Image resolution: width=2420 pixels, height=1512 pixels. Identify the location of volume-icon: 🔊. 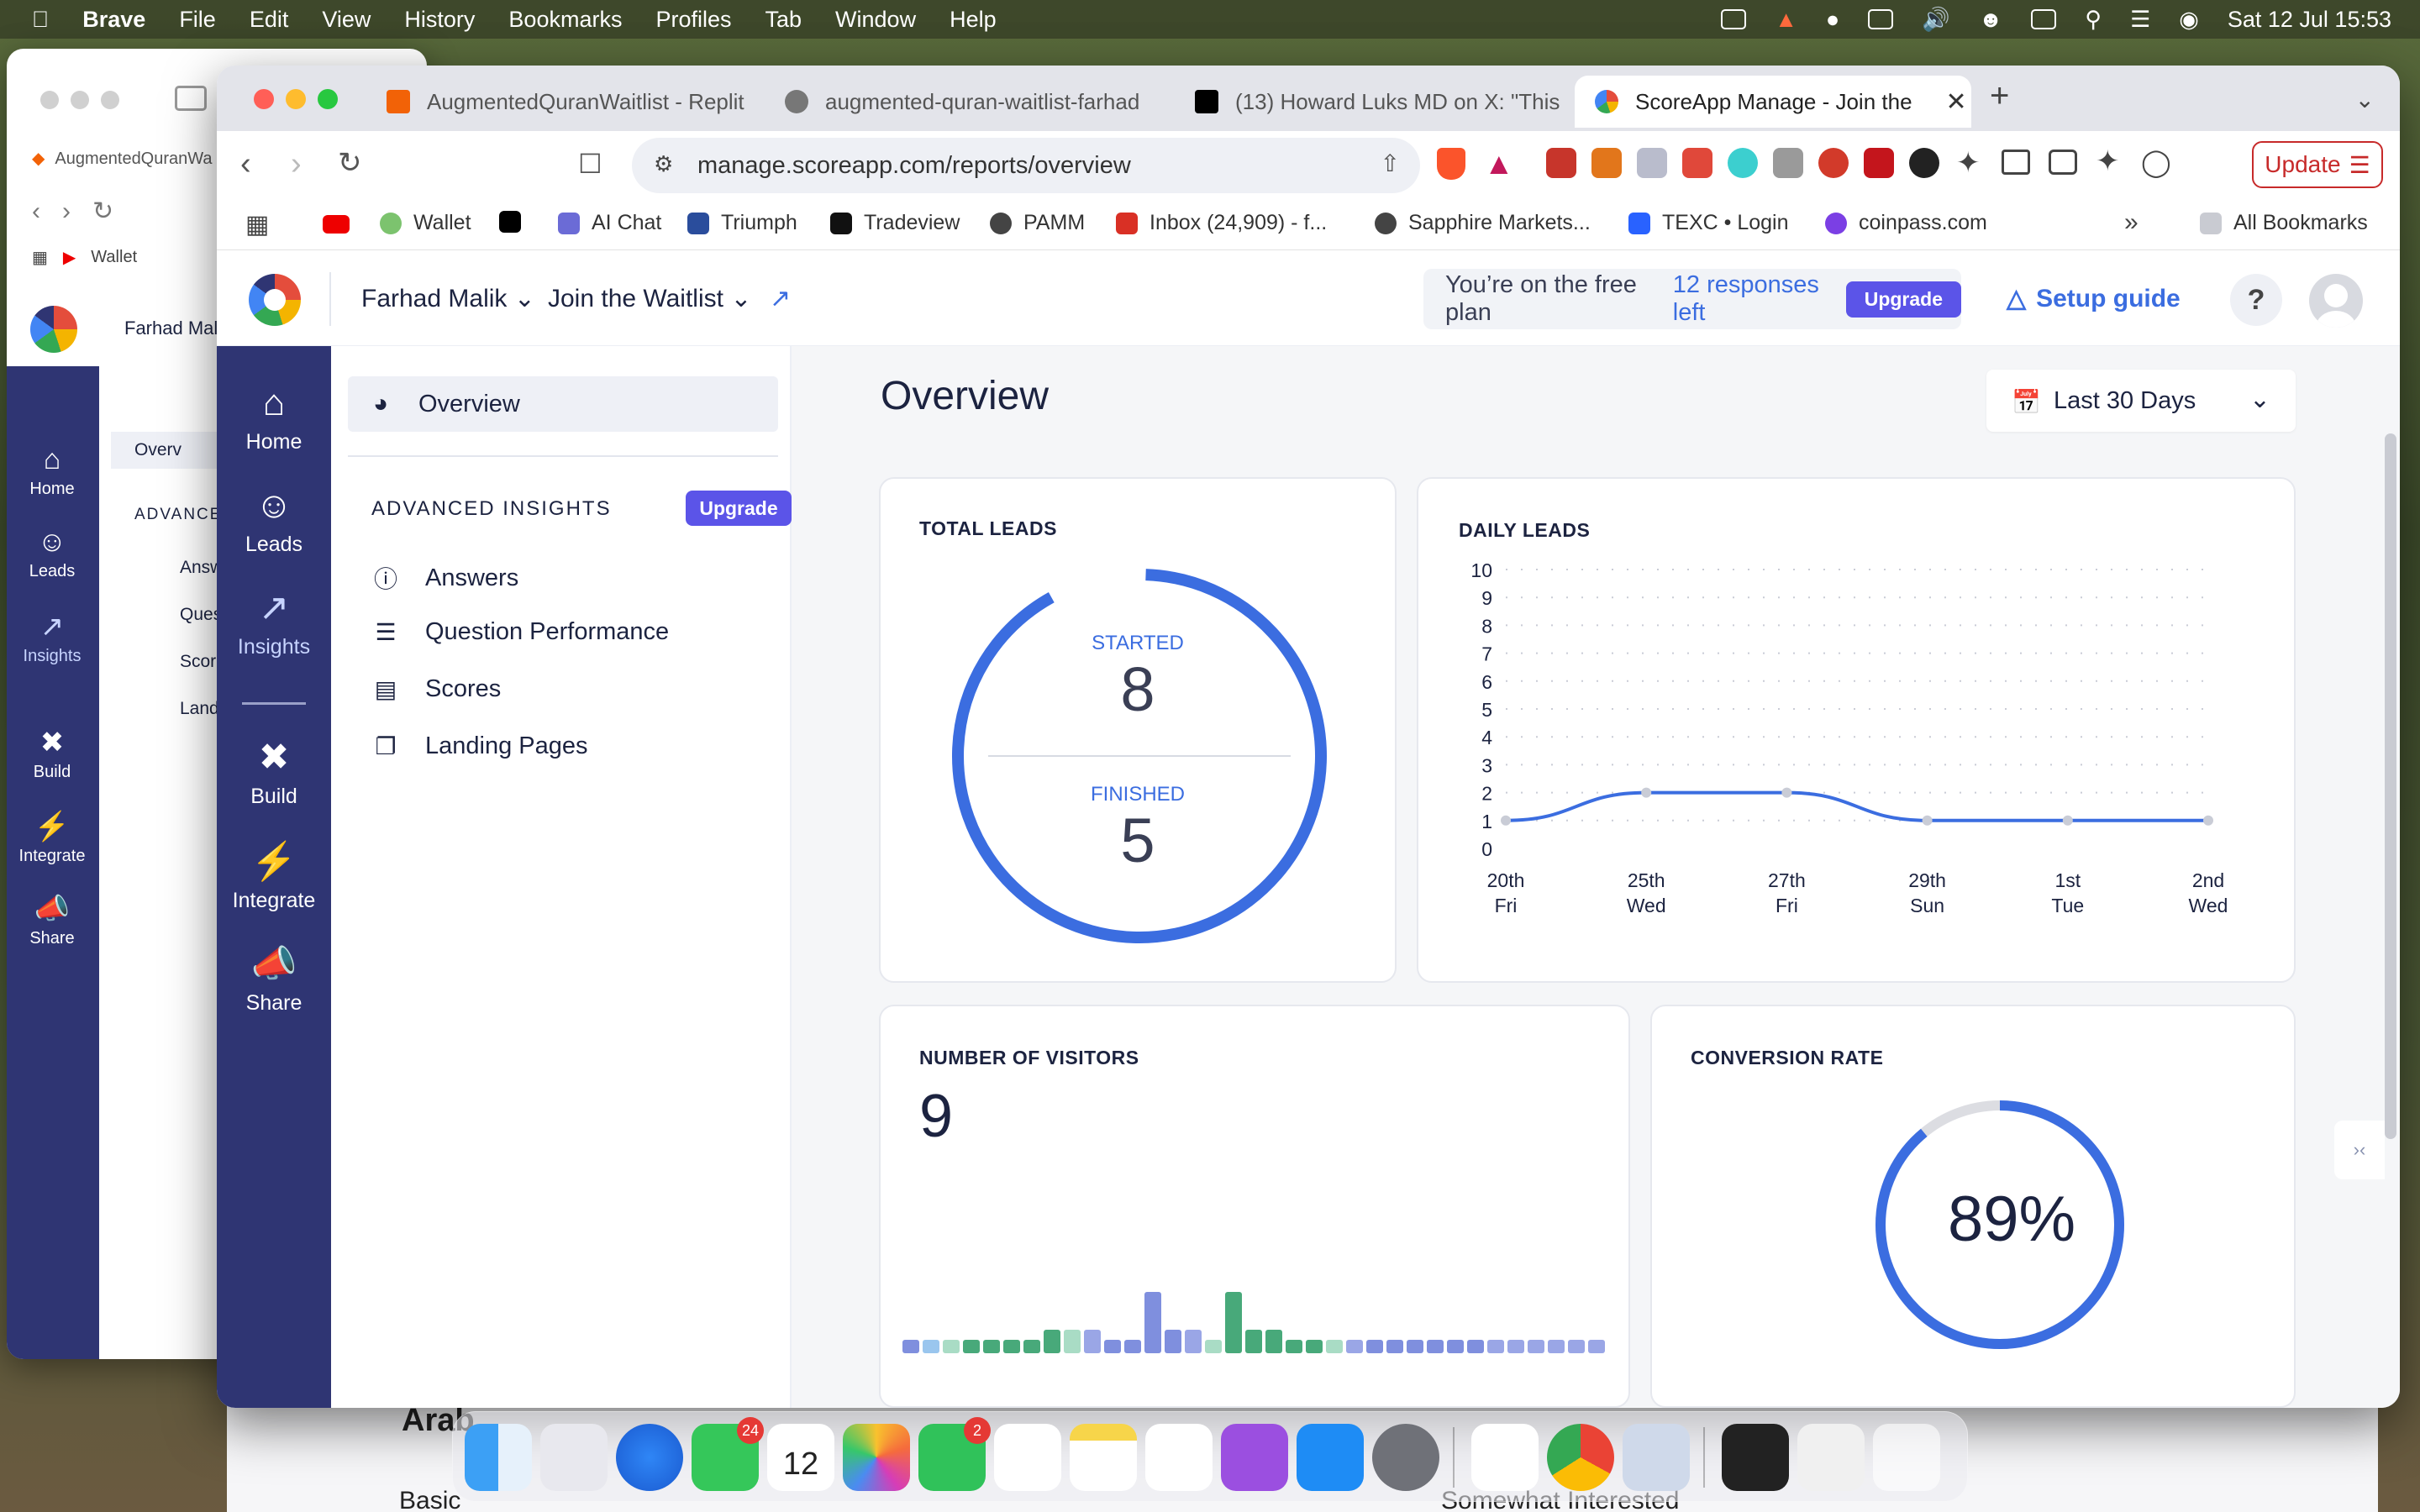
(1936, 19).